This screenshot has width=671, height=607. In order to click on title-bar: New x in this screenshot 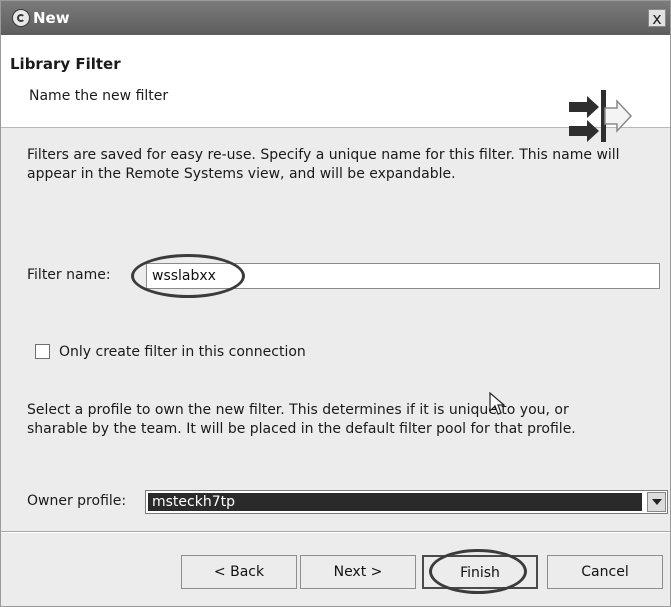, I will do `click(335, 18)`.